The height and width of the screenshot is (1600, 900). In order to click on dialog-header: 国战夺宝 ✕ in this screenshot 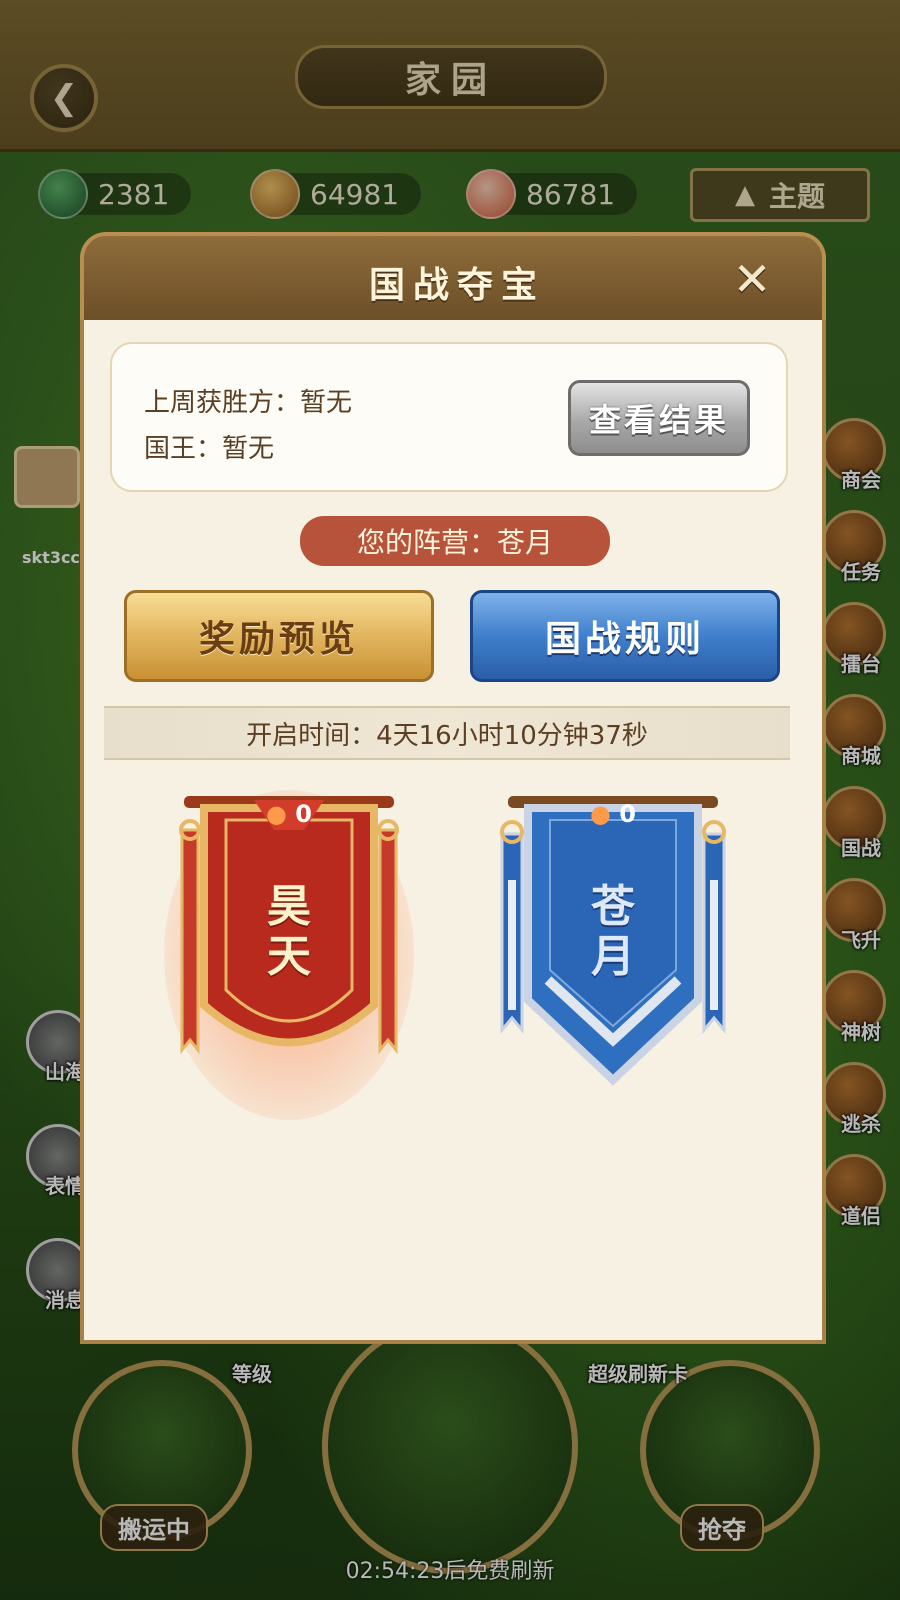, I will do `click(453, 278)`.